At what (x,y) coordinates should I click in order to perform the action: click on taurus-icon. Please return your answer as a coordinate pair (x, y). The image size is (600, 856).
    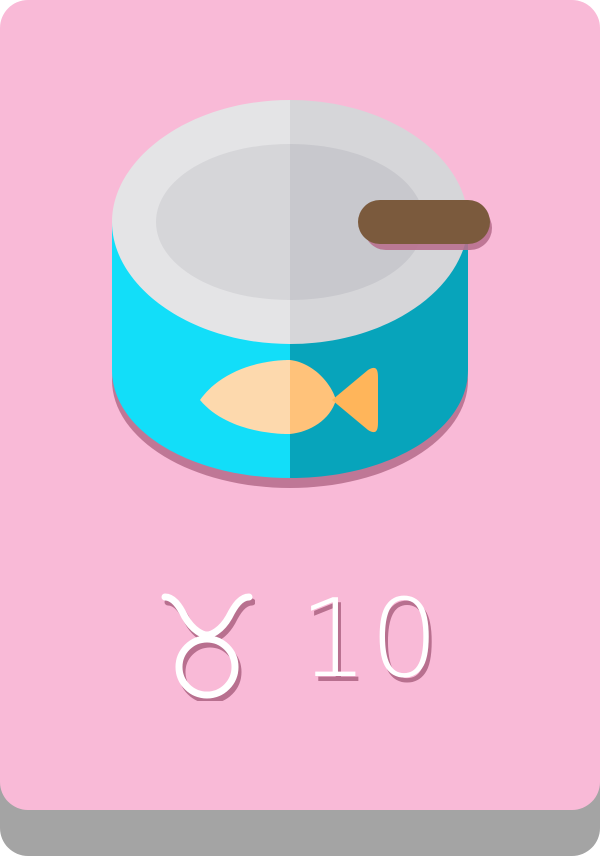
    Looking at the image, I should click on (208, 647).